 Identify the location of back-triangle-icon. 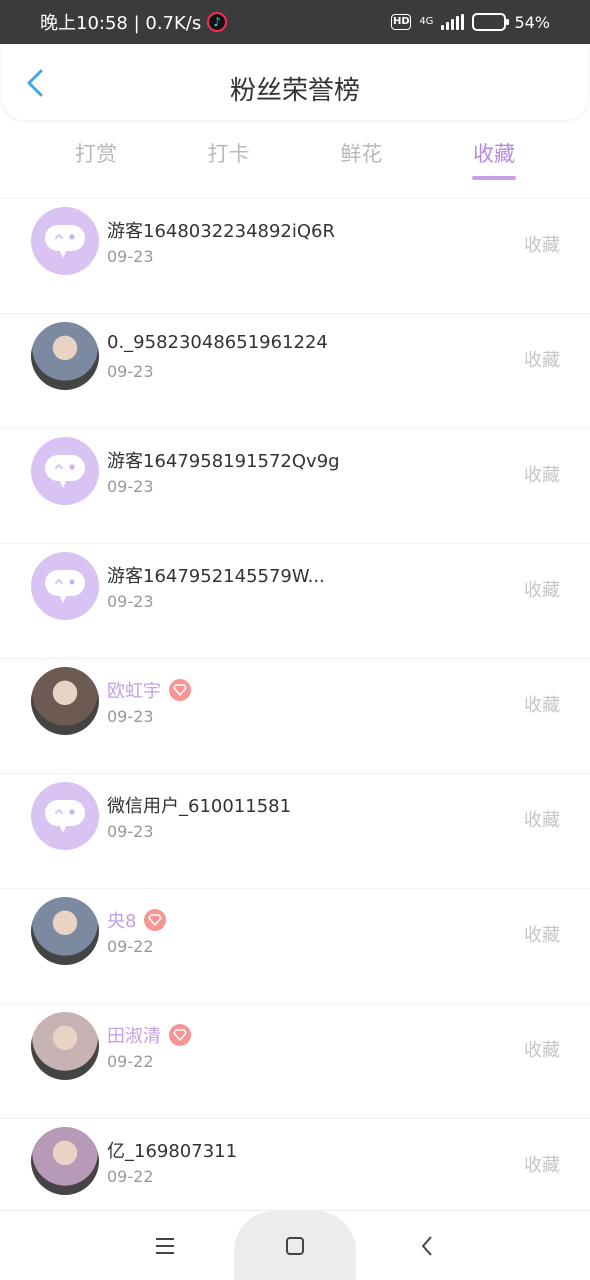
(427, 1246).